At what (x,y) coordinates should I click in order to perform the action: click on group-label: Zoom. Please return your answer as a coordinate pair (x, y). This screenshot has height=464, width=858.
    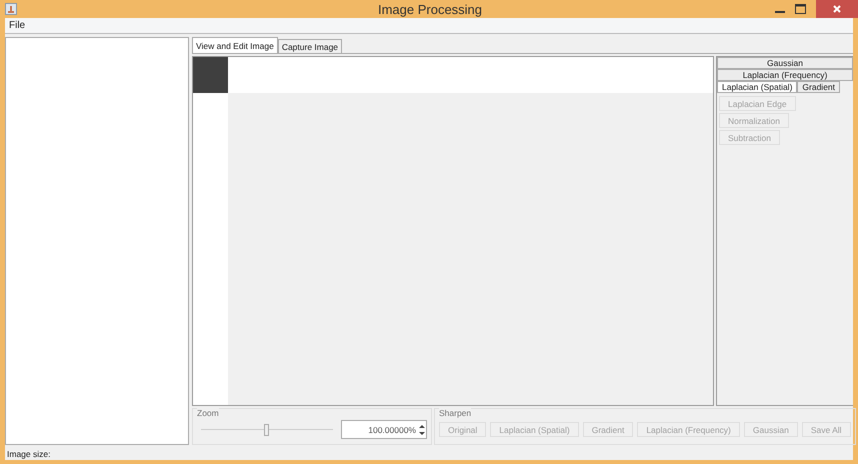
    Looking at the image, I should click on (208, 413).